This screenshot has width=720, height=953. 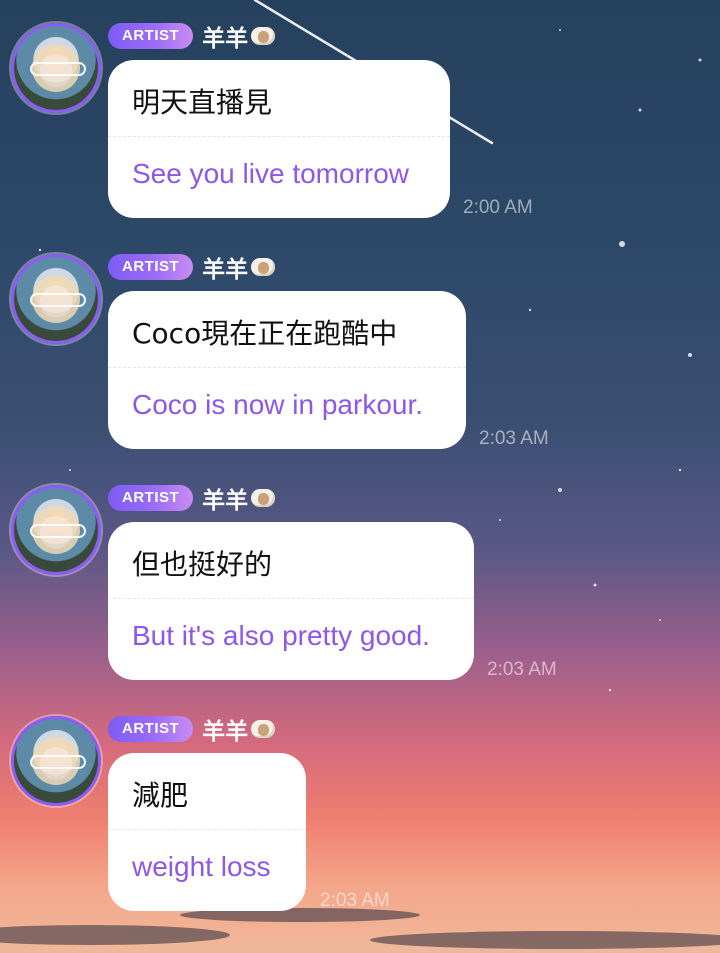 I want to click on original-text: 但也挺好的, so click(x=202, y=564).